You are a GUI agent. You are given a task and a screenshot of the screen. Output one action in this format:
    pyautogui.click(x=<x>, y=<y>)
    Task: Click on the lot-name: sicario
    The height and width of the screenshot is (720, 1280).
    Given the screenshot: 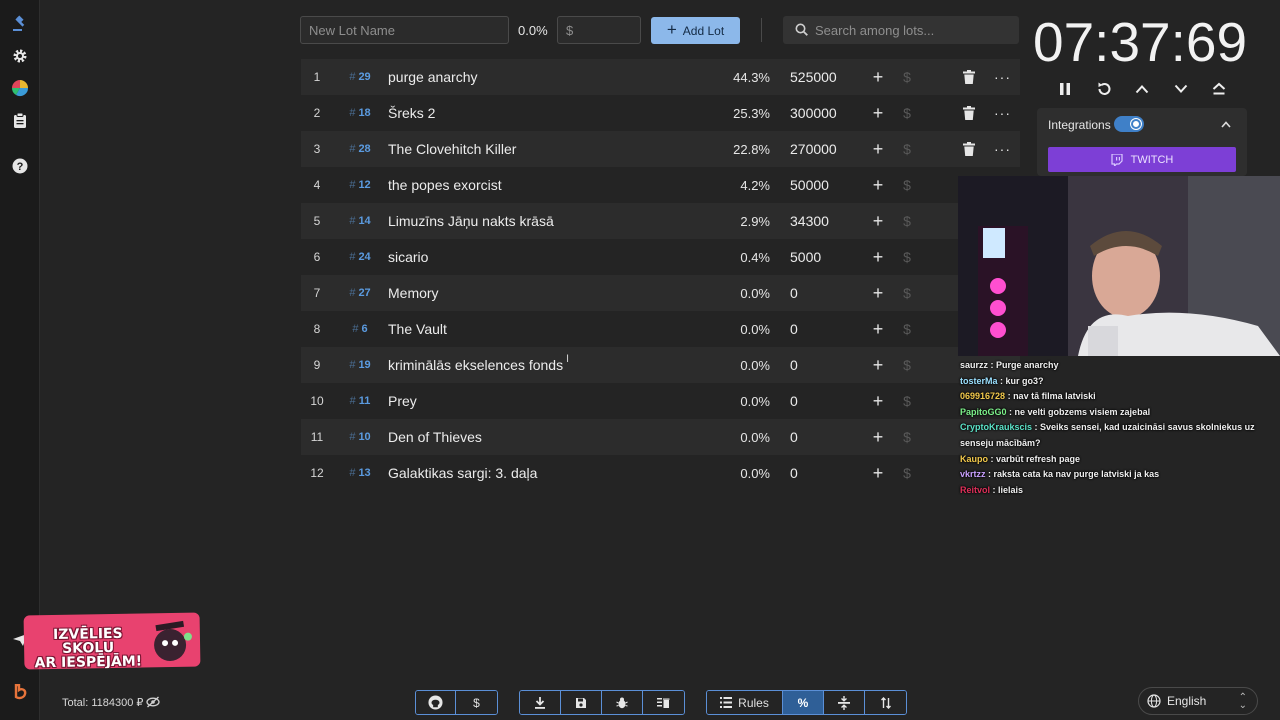 What is the action you would take?
    pyautogui.click(x=408, y=257)
    